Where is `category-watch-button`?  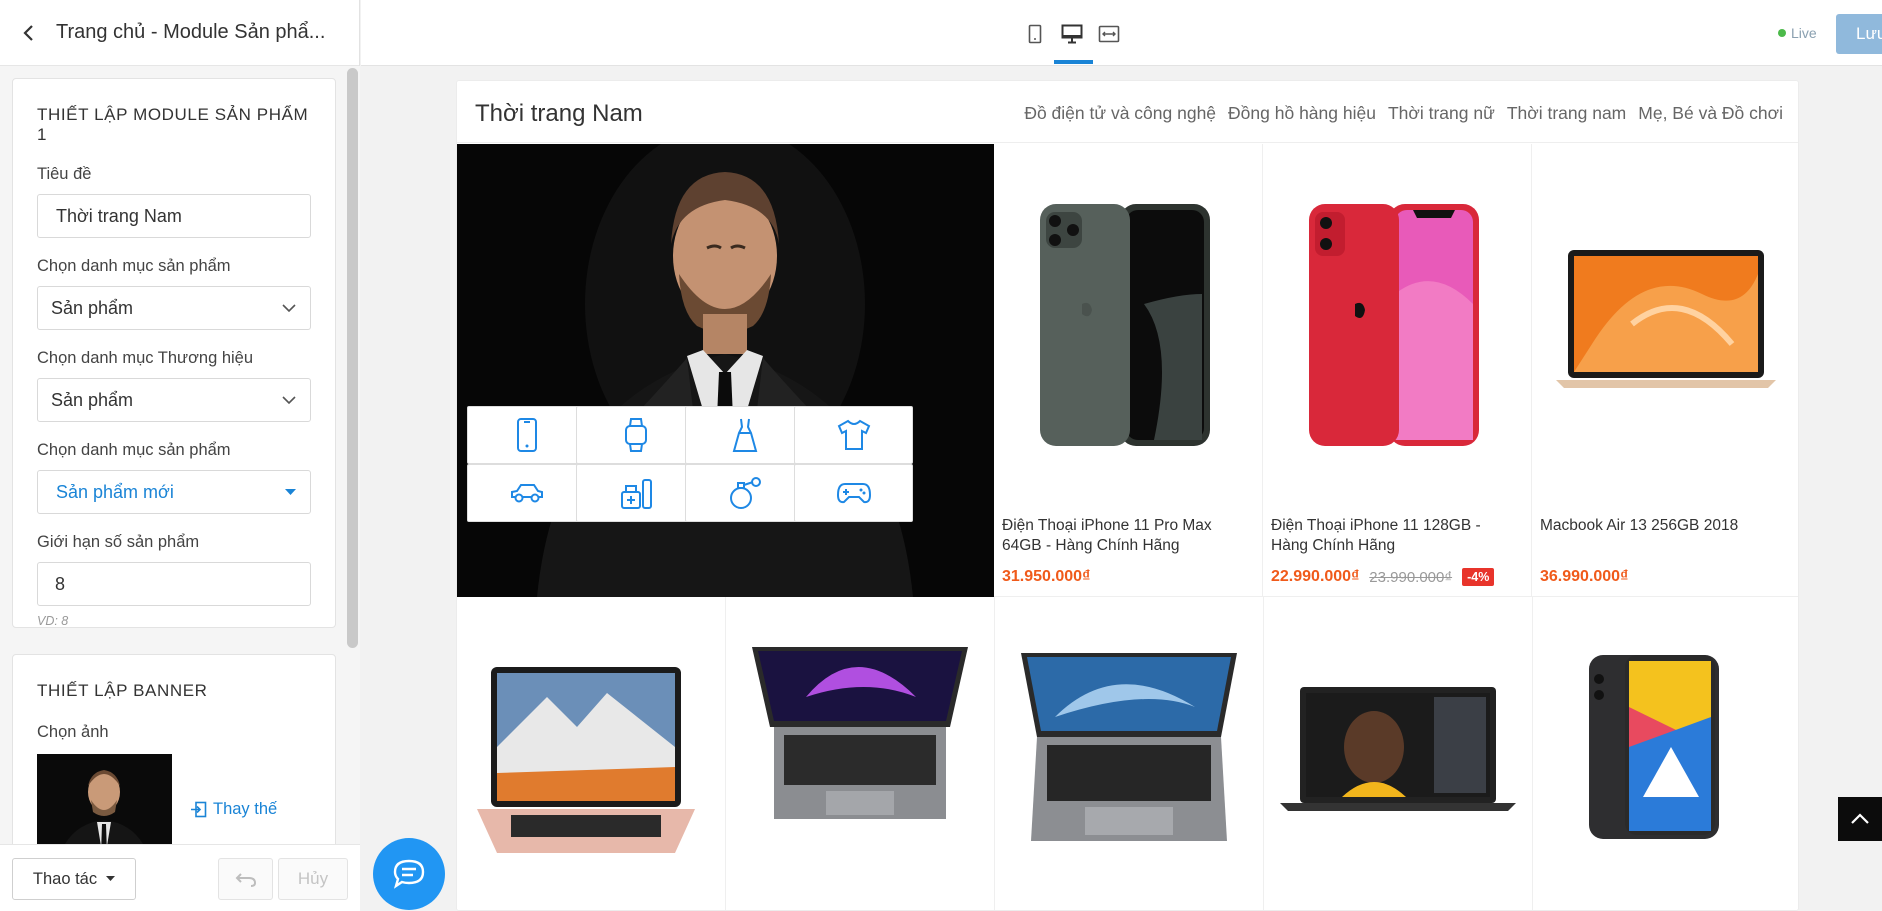
category-watch-button is located at coordinates (635, 435).